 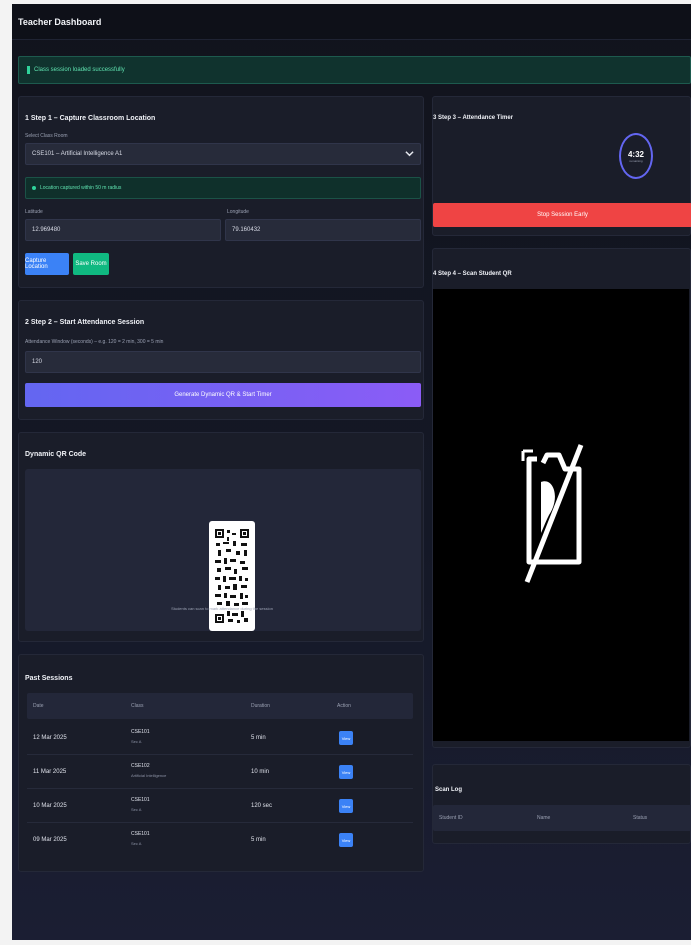 What do you see at coordinates (38, 706) in the screenshot?
I see `col-date: Date` at bounding box center [38, 706].